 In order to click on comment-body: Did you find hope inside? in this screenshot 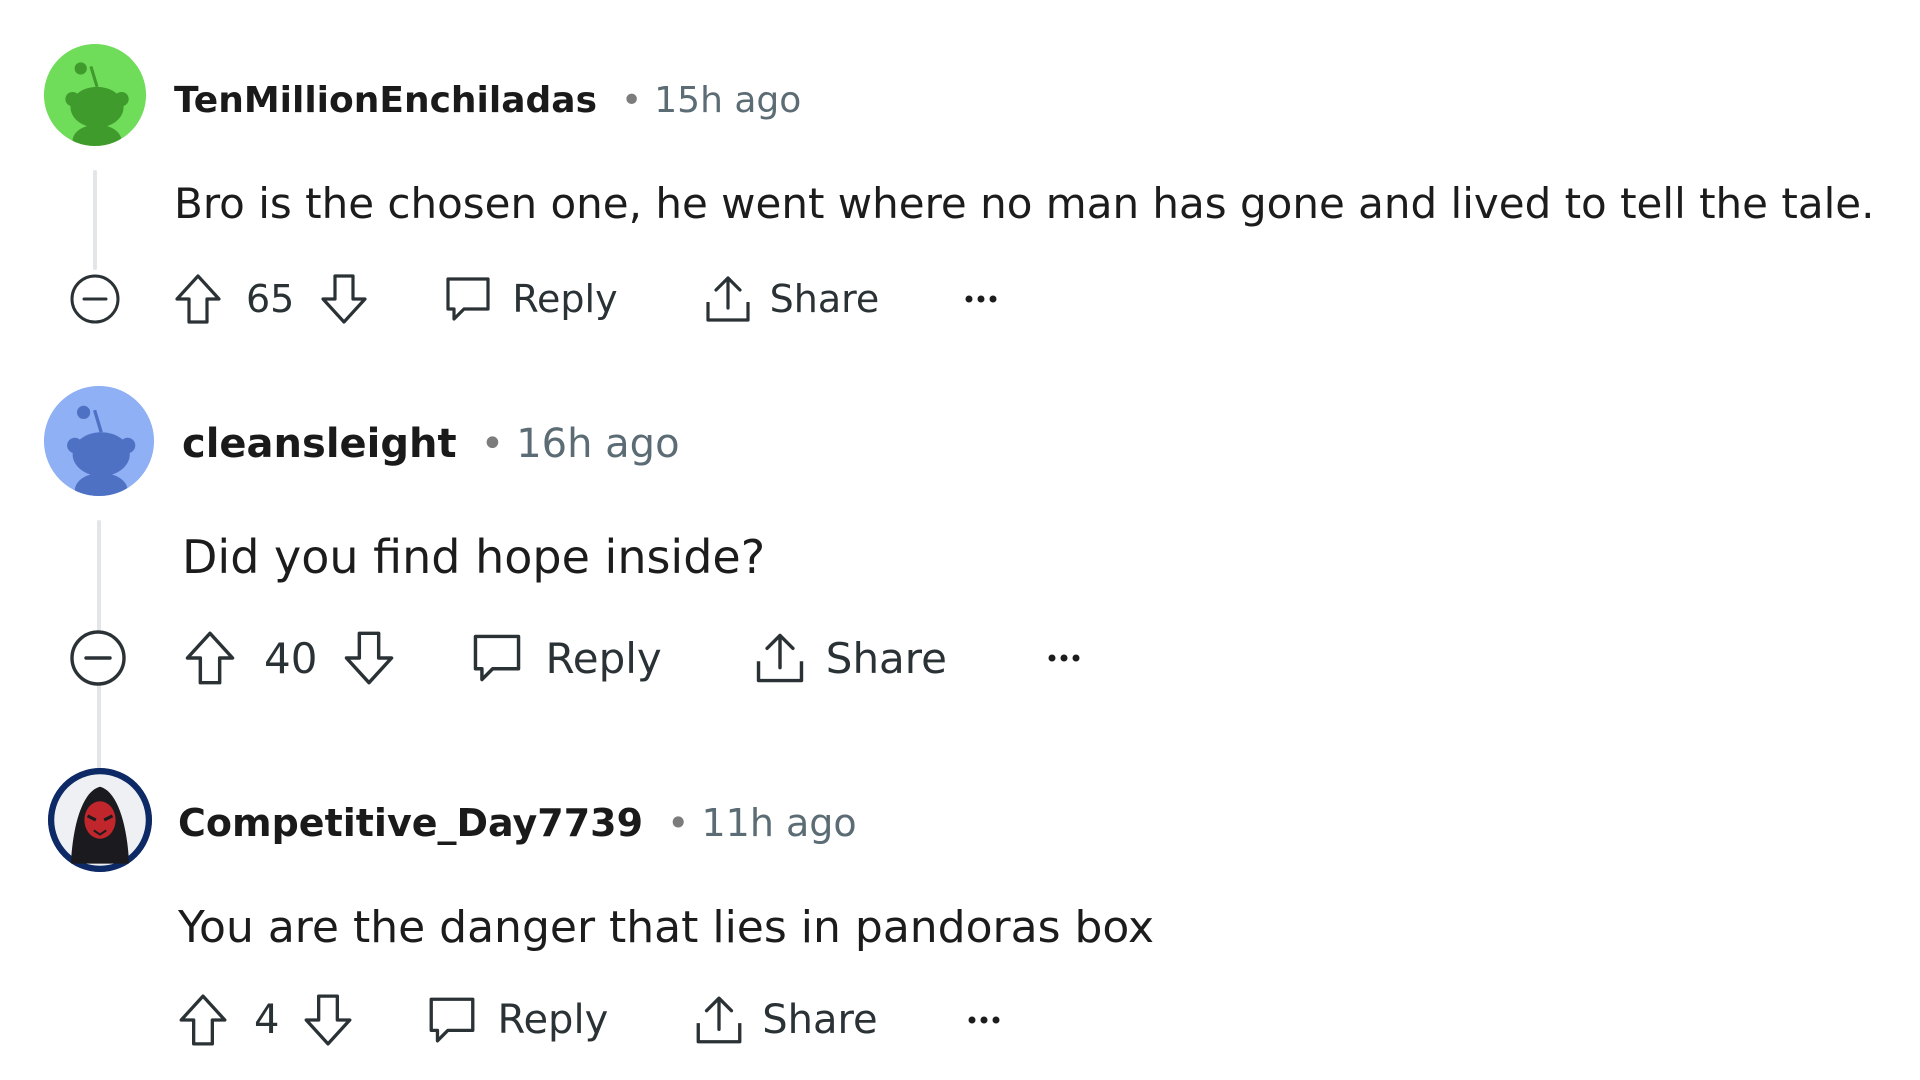, I will do `click(474, 557)`.